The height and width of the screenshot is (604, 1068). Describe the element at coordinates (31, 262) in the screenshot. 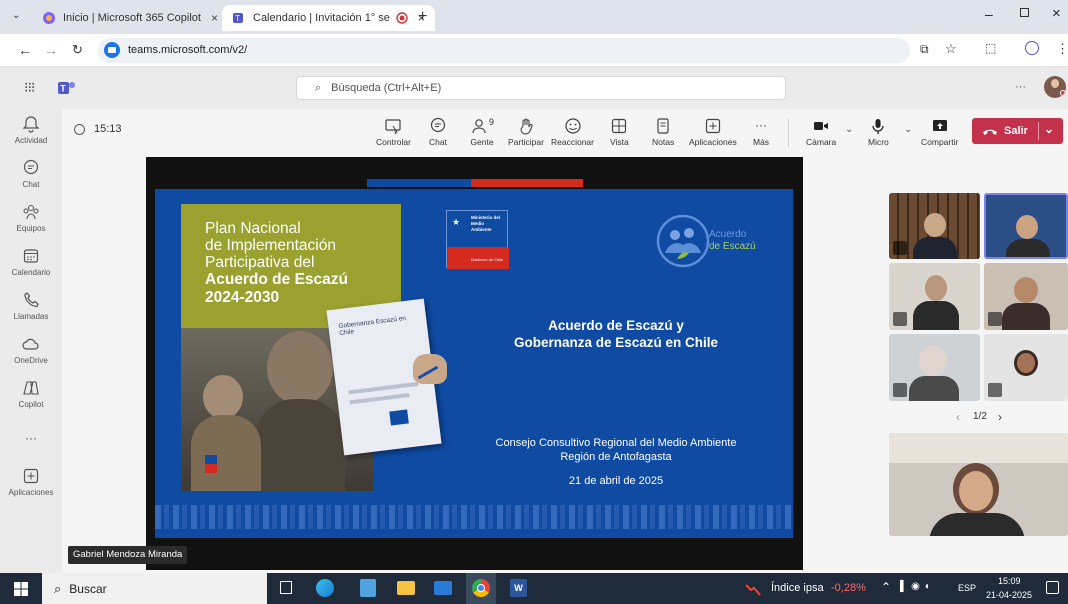

I see `rail-item-calendario: Calendario` at that location.